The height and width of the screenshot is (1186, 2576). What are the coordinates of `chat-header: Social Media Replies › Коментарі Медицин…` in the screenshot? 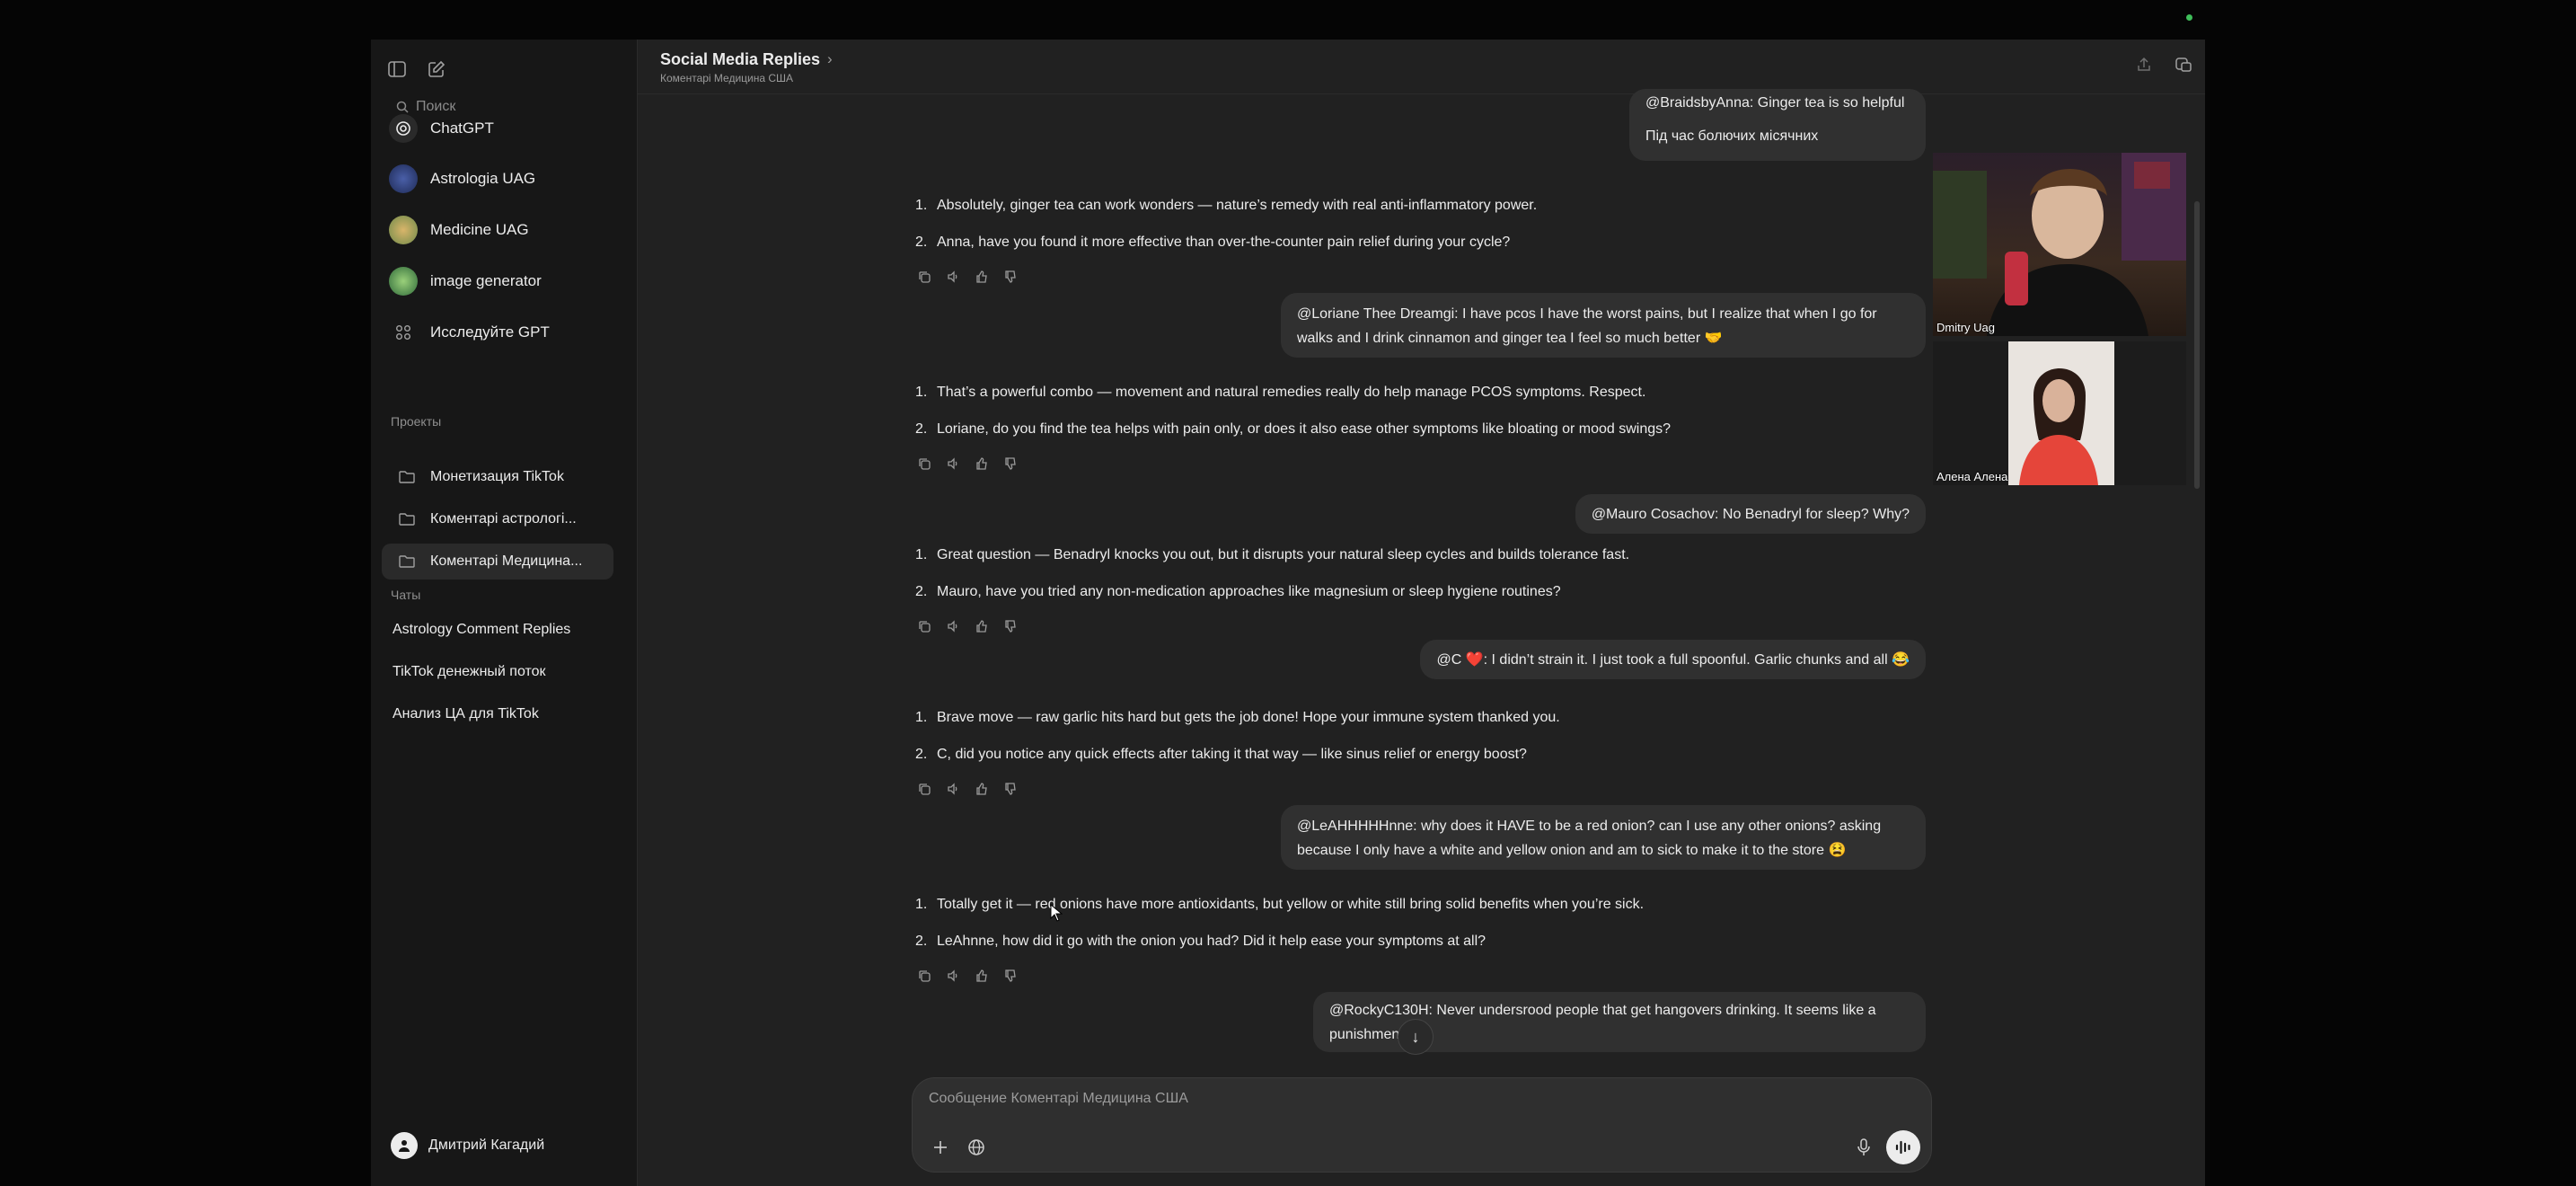 It's located at (1421, 67).